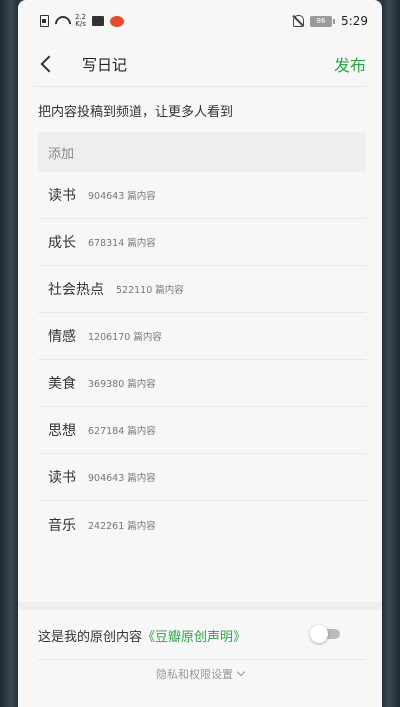 The height and width of the screenshot is (707, 400). Describe the element at coordinates (202, 383) in the screenshot. I see `channel-item: 美食 369380 篇内容` at that location.